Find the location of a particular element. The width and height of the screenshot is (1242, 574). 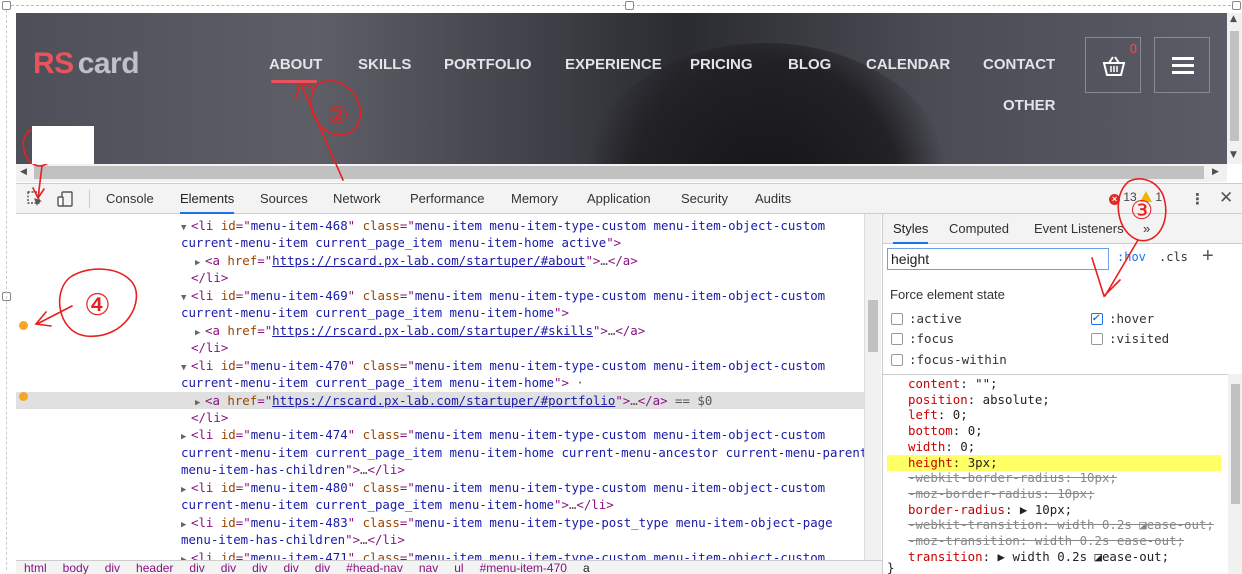

nav-skills: SKILLS is located at coordinates (384, 64).